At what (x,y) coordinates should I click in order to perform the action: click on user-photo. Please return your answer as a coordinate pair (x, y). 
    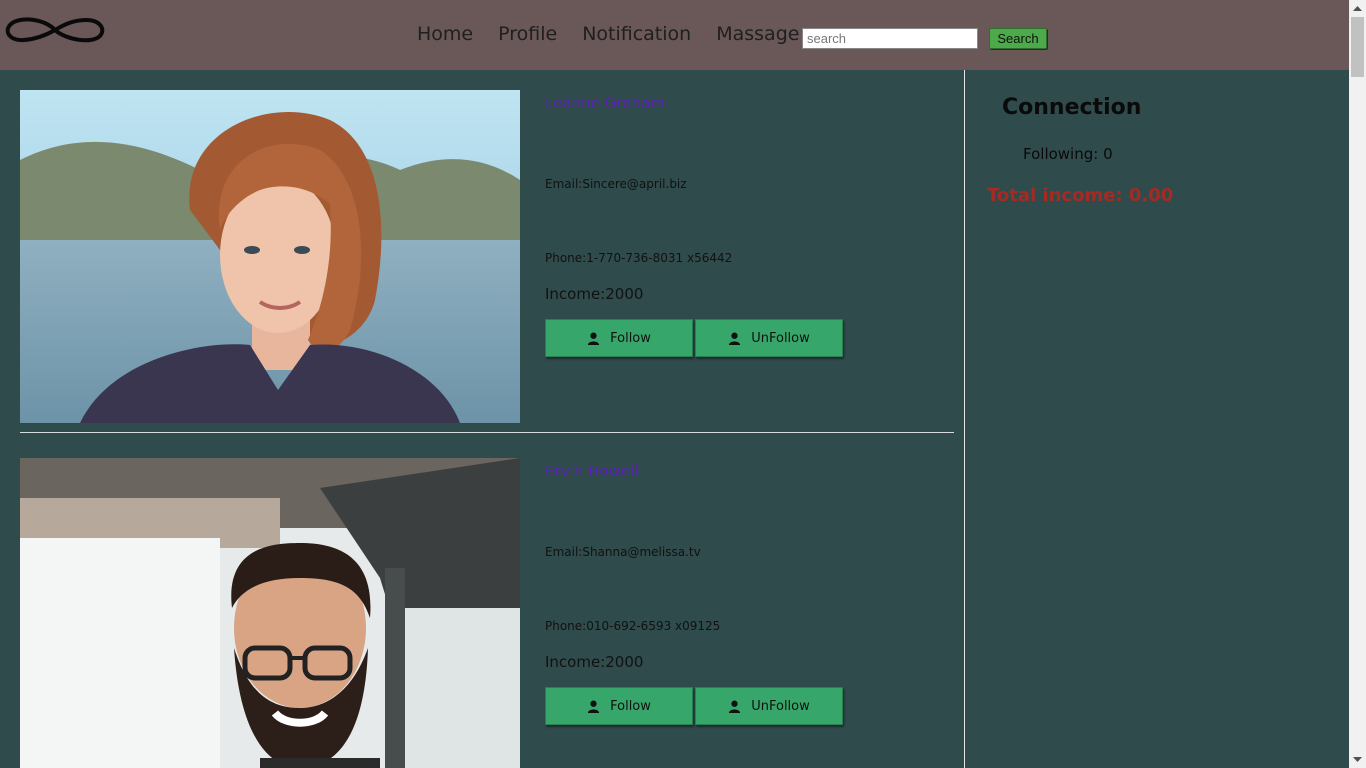
    Looking at the image, I should click on (270, 613).